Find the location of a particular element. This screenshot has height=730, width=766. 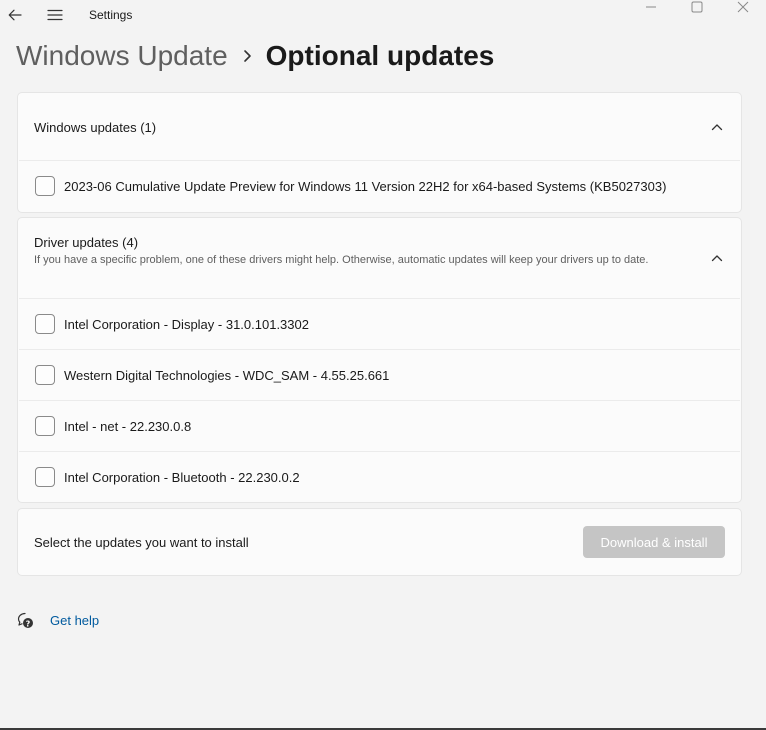

download-install-button: Download & install is located at coordinates (654, 542).